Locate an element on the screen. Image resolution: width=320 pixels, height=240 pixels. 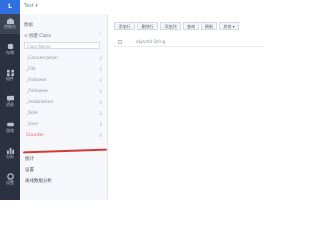
rail-item-game: 游戏 is located at coordinates (10, 128).